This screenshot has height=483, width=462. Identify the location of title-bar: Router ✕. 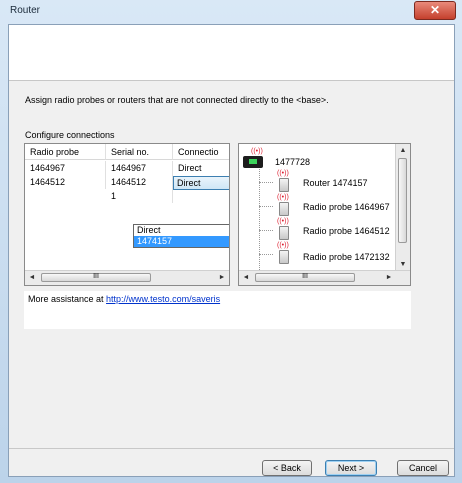
(231, 11).